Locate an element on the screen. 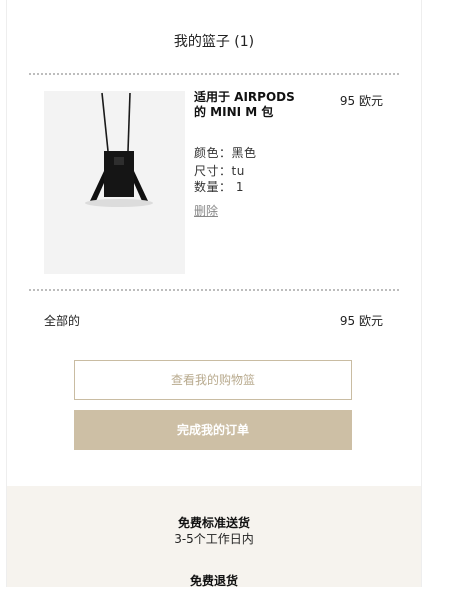  free-shipping-title: 免费标准送货 is located at coordinates (213, 523).